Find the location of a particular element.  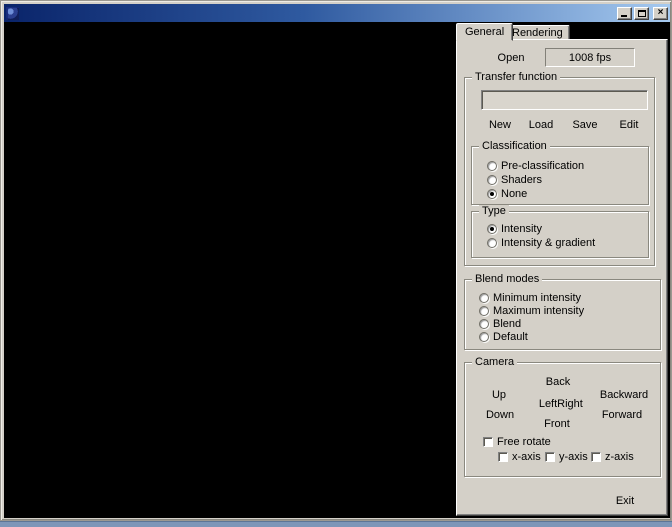

open-button: Open is located at coordinates (511, 58).